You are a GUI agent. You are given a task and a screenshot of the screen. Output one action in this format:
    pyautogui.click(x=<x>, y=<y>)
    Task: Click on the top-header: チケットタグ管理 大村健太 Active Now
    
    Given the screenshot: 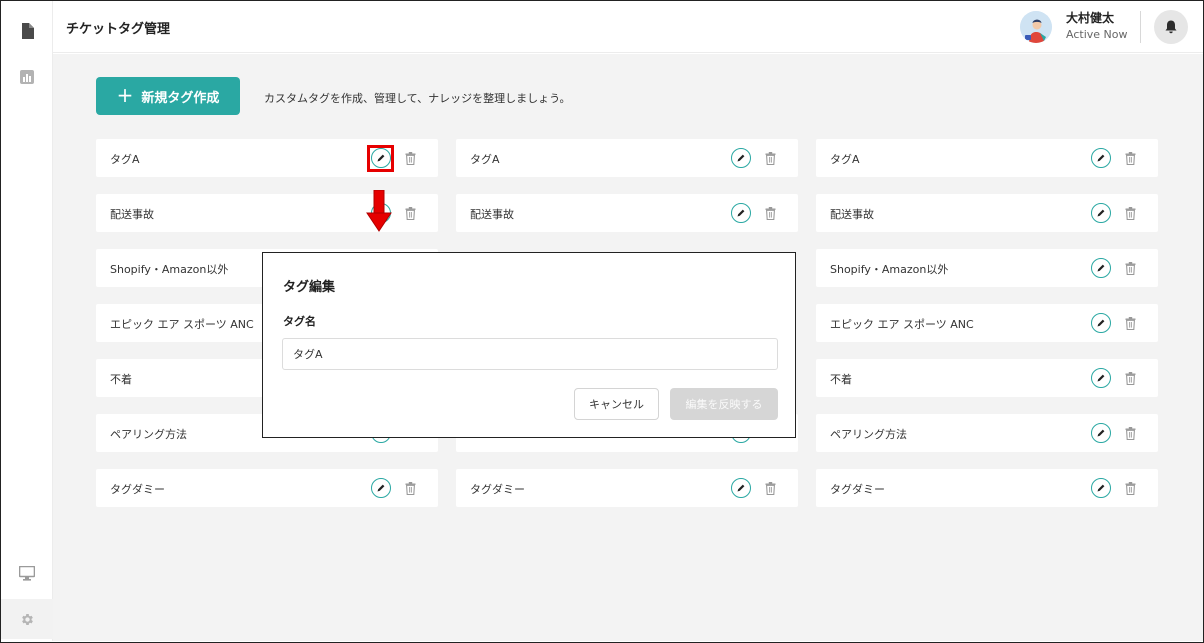 What is the action you would take?
    pyautogui.click(x=628, y=27)
    